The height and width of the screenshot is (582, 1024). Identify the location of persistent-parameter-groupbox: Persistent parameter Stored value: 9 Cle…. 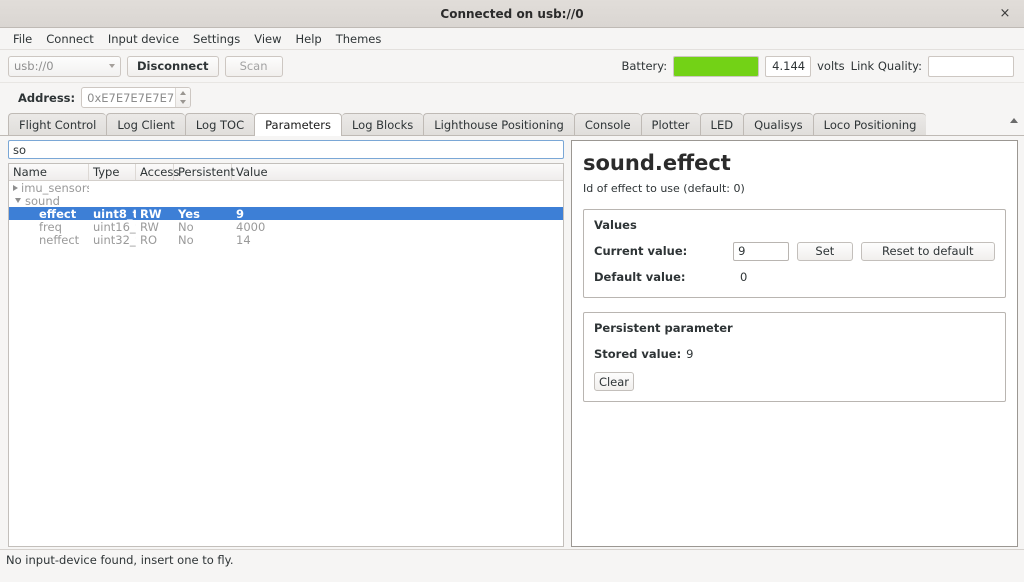
(794, 357).